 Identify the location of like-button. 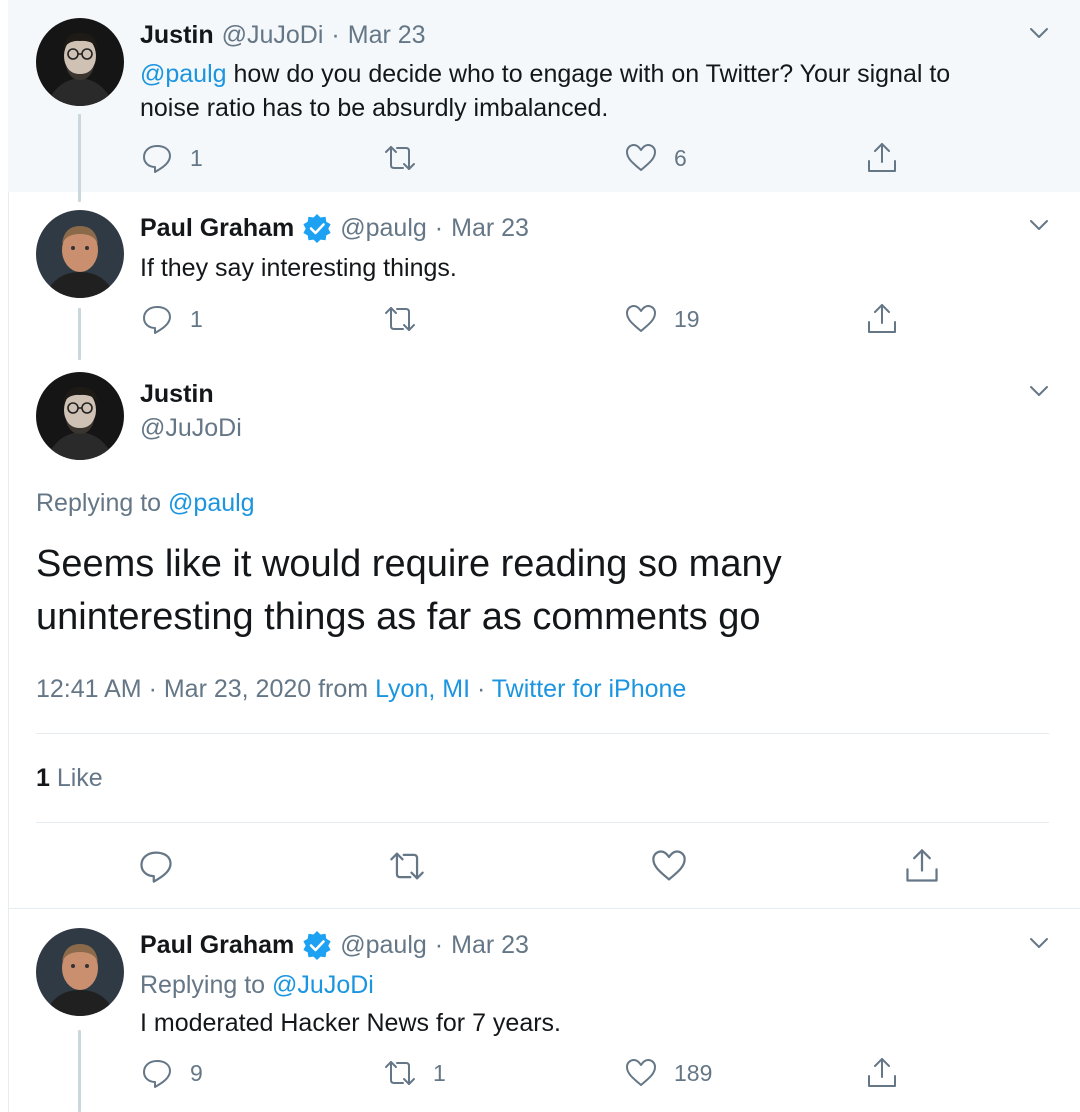
(669, 866).